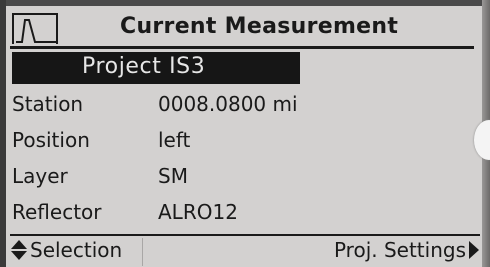 The width and height of the screenshot is (490, 267). What do you see at coordinates (3, 133) in the screenshot?
I see `bezel-left` at bounding box center [3, 133].